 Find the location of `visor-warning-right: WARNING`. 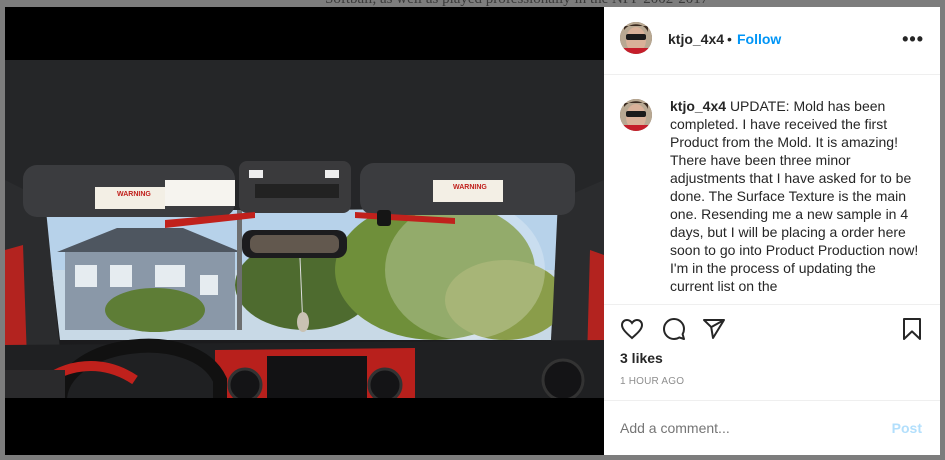

visor-warning-right: WARNING is located at coordinates (470, 187).